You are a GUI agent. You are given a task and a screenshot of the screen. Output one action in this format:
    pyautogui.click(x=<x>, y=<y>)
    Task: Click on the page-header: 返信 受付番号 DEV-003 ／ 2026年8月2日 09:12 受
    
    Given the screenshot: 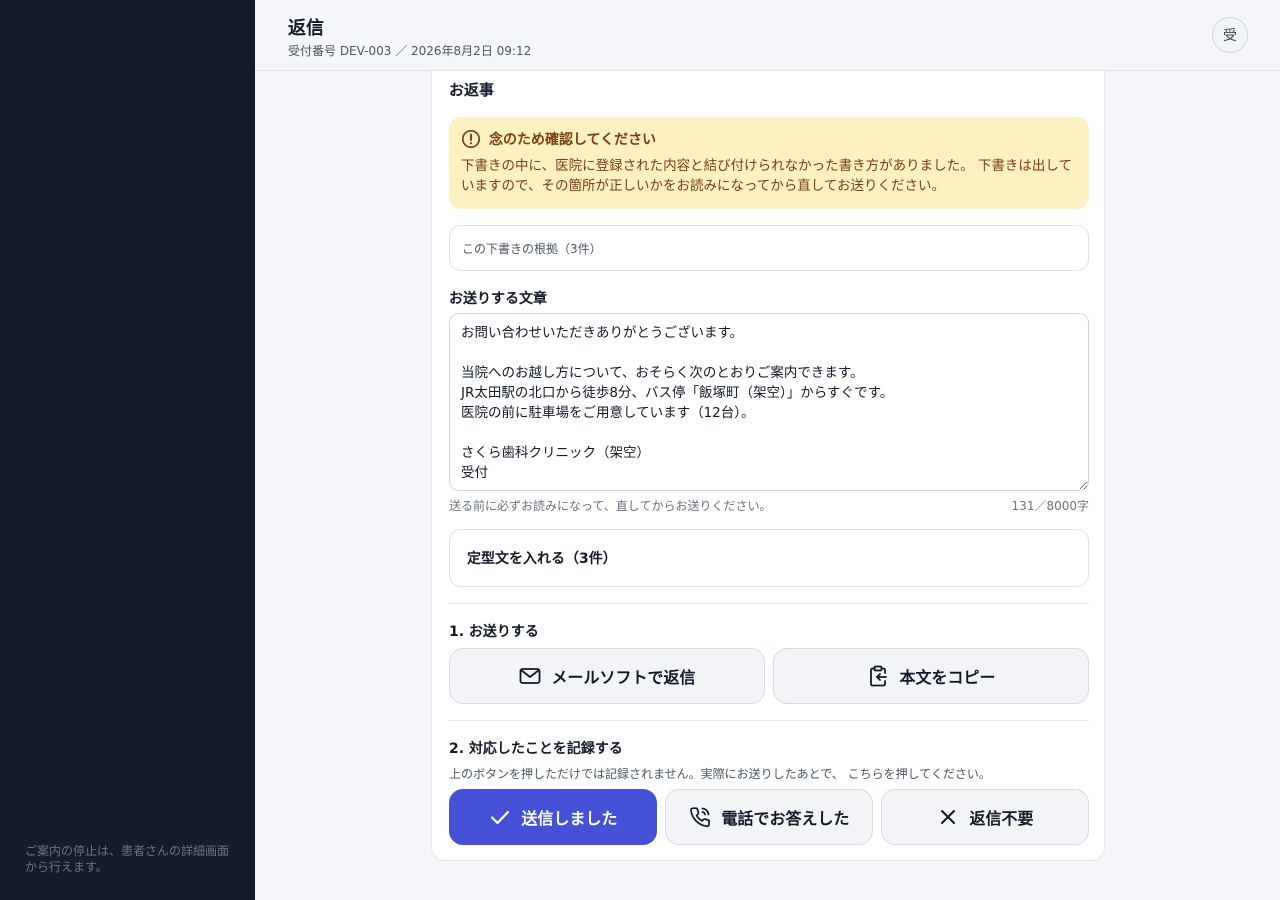 What is the action you would take?
    pyautogui.click(x=767, y=35)
    